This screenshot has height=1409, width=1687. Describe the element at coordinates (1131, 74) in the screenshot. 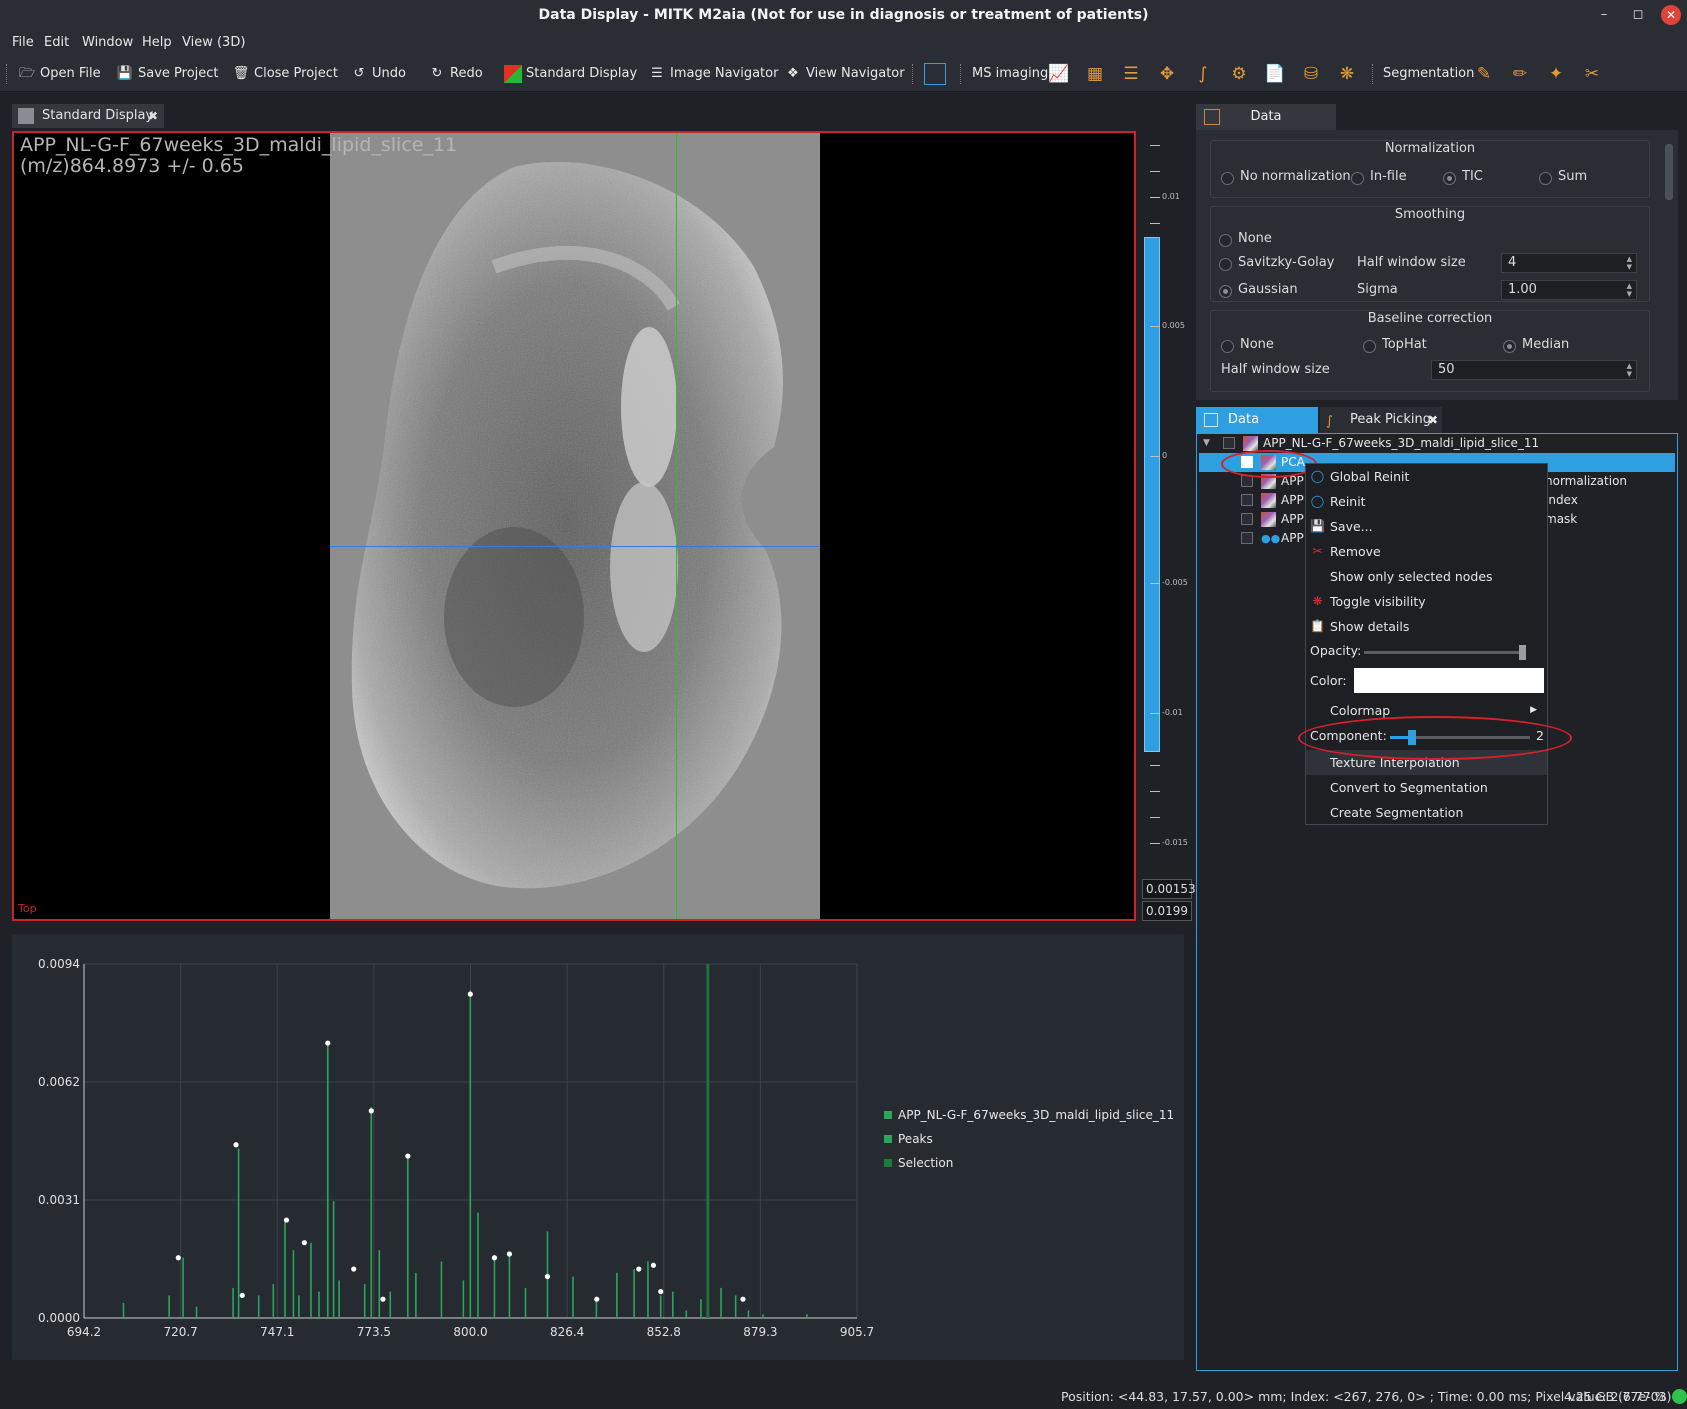

I see `layers-icon: ☰` at that location.